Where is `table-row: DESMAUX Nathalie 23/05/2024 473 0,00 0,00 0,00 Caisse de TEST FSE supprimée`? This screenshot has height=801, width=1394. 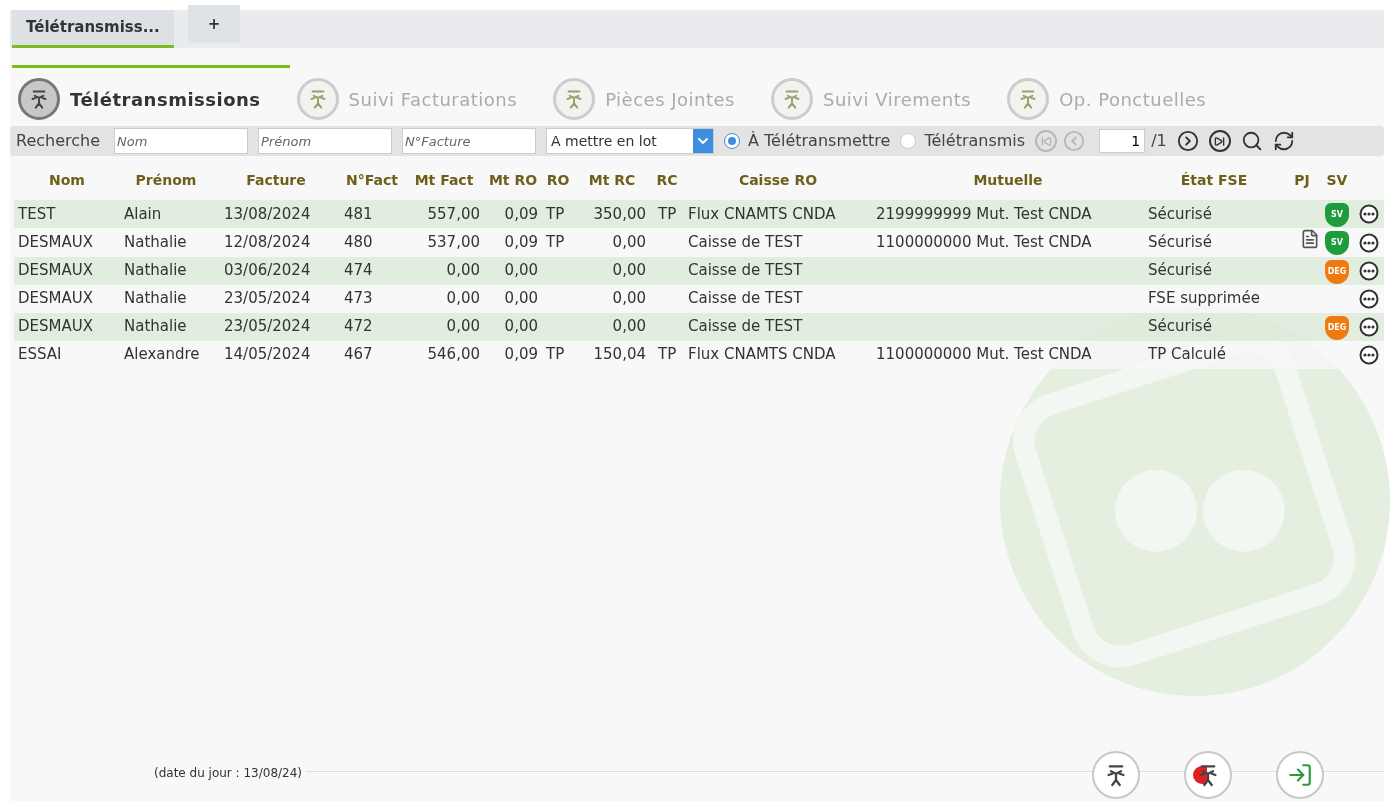
table-row: DESMAUX Nathalie 23/05/2024 473 0,00 0,00 0,00 Caisse de TEST FSE supprimée is located at coordinates (699, 298).